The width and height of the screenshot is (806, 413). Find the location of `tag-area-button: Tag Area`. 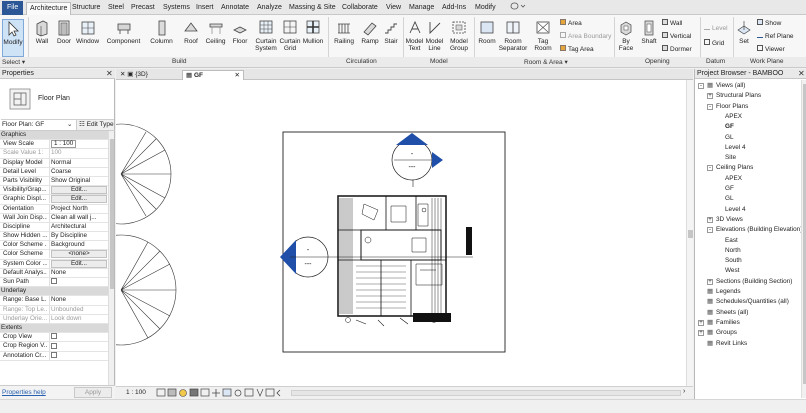

tag-area-button: Tag Area is located at coordinates (577, 49).